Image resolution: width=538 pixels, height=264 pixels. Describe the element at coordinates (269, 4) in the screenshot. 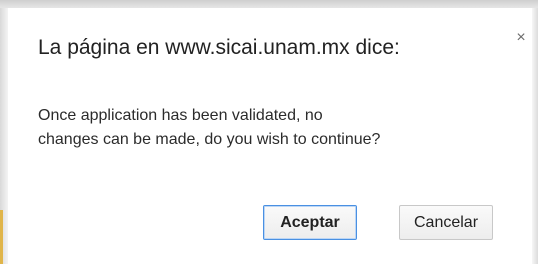

I see `browser-top-strip` at that location.